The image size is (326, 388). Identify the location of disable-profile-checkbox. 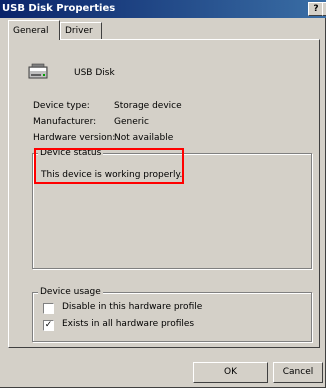
(48, 308).